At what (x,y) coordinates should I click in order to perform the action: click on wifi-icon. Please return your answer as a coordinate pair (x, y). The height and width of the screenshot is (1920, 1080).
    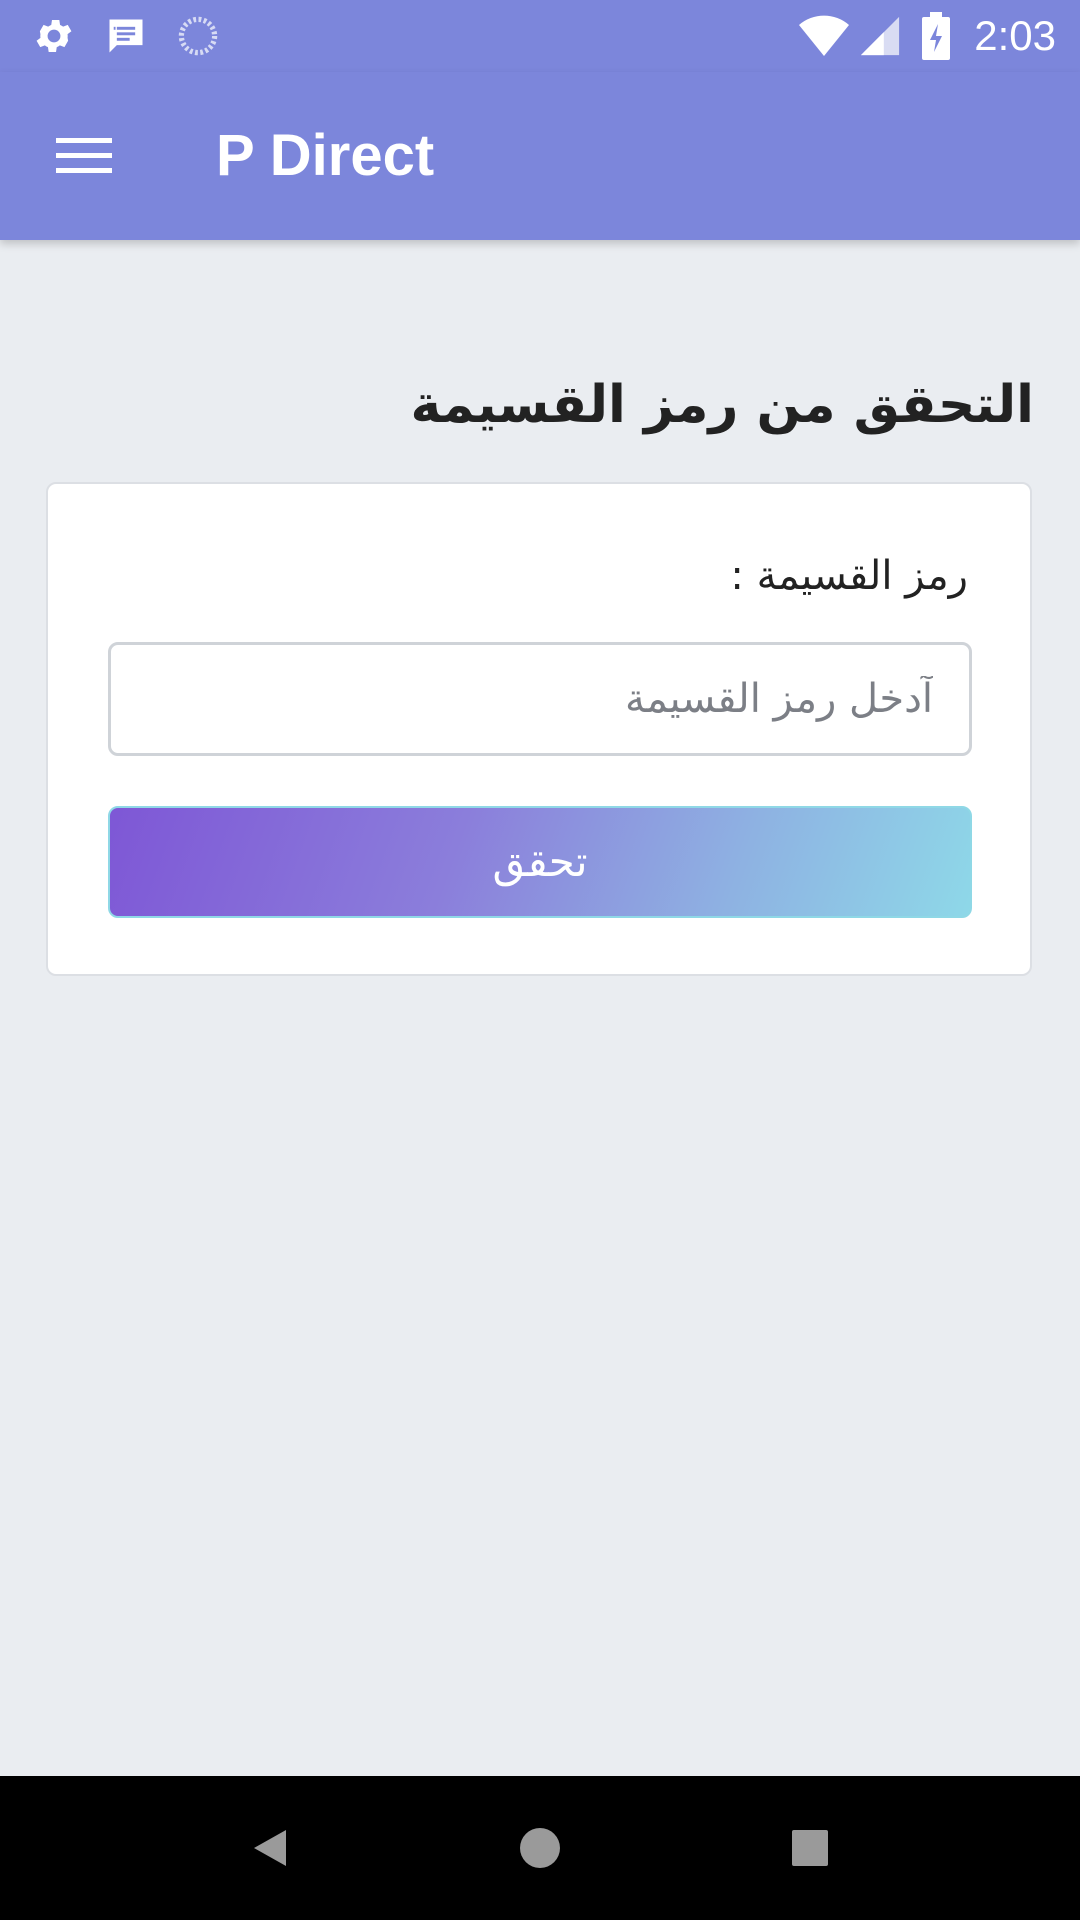
    Looking at the image, I should click on (824, 36).